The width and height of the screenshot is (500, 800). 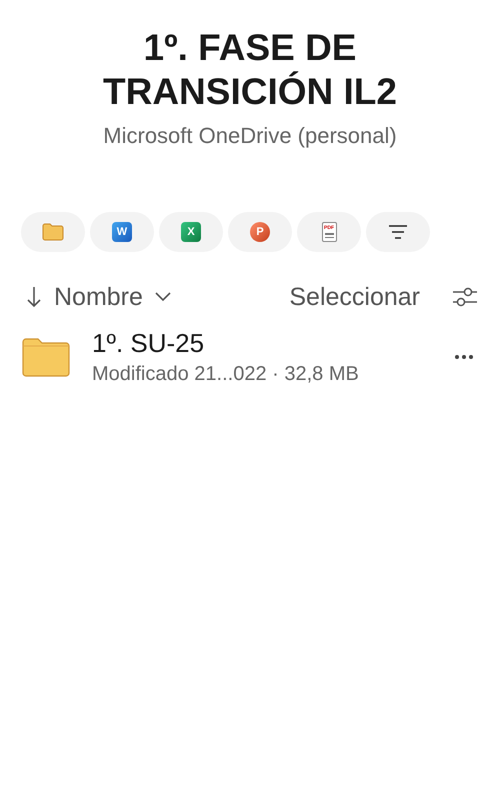 I want to click on powerpoint-icon: P, so click(x=260, y=232).